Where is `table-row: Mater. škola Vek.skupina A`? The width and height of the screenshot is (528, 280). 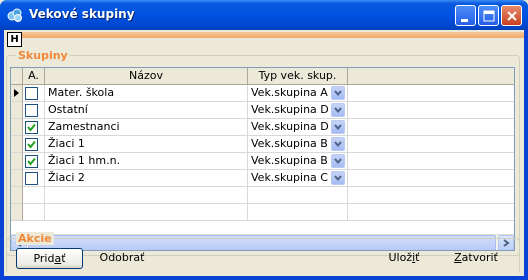 table-row: Mater. škola Vek.skupina A is located at coordinates (262, 93).